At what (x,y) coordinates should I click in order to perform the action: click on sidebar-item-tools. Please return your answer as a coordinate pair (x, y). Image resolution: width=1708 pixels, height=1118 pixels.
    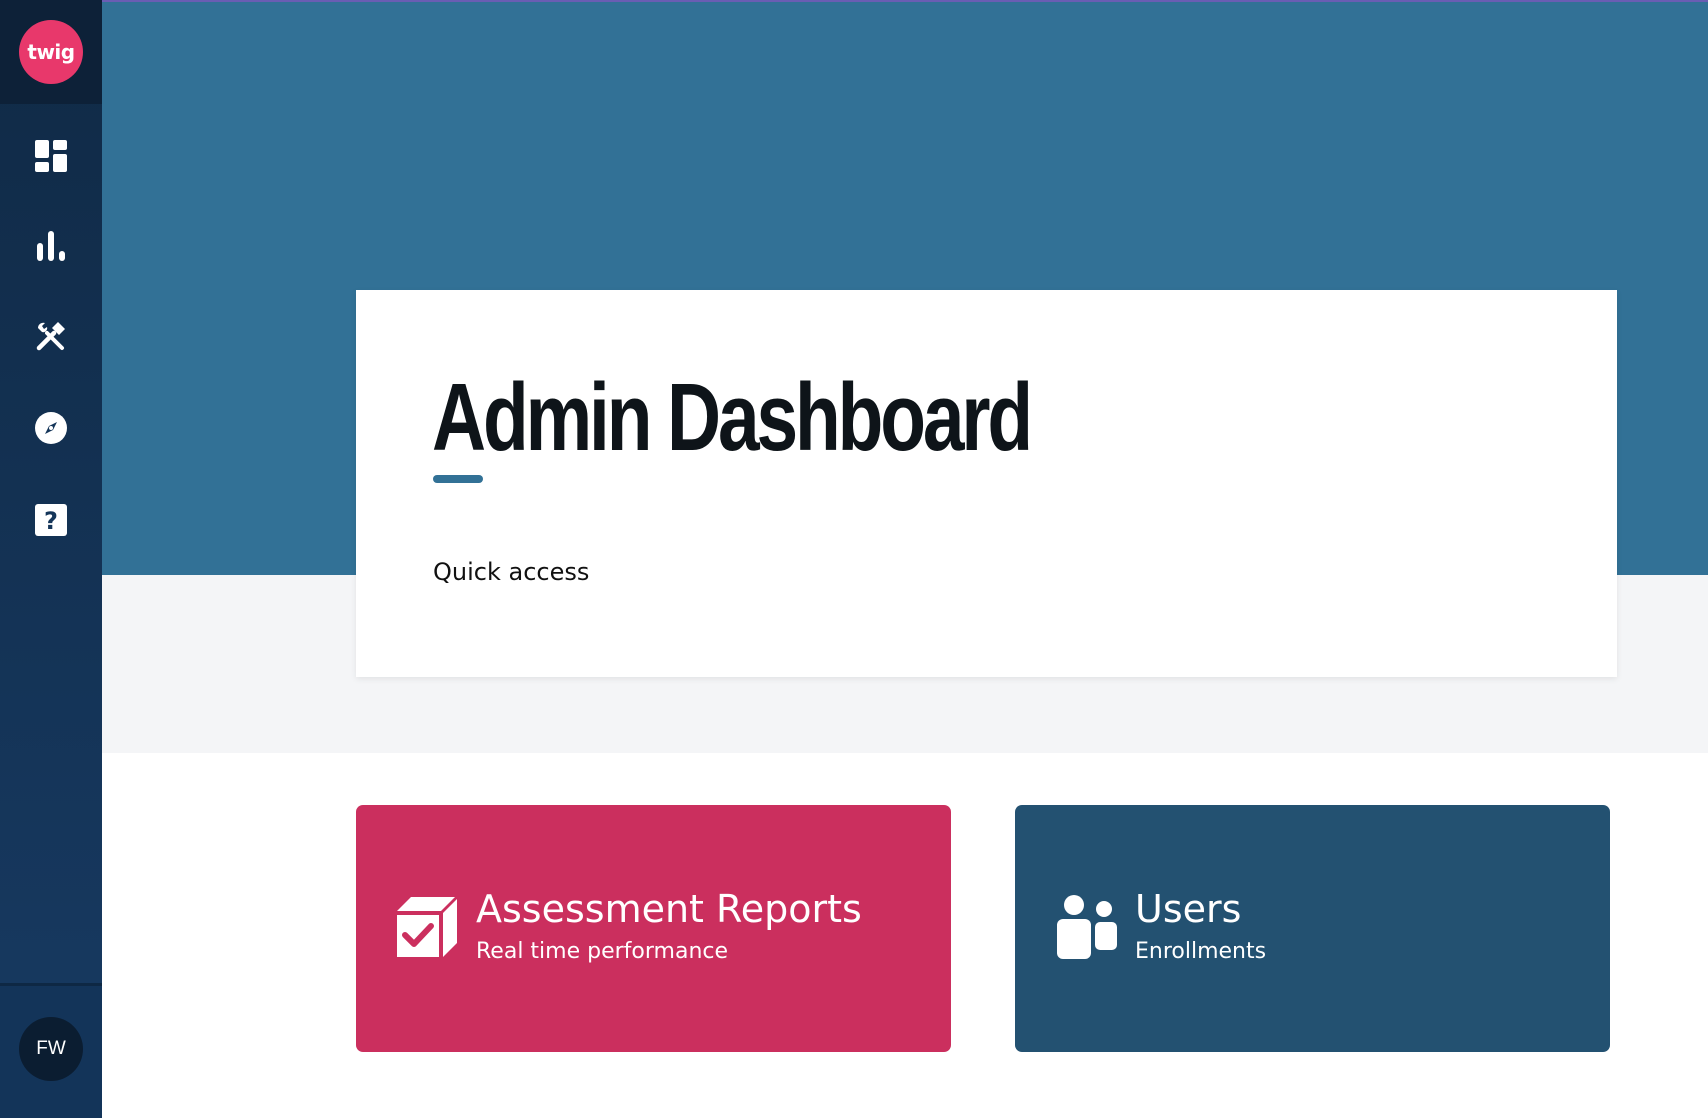
    Looking at the image, I should click on (51, 336).